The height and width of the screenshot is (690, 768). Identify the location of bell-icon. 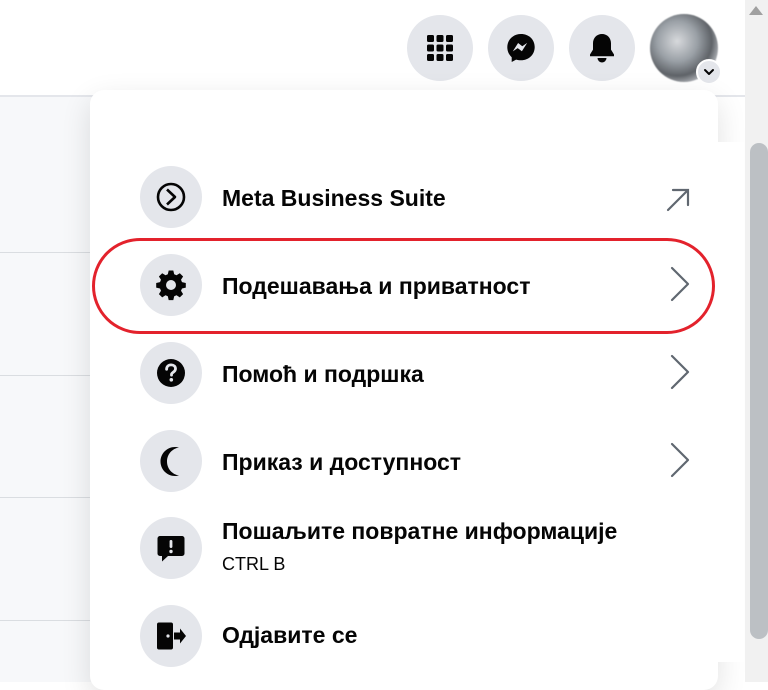
(602, 48).